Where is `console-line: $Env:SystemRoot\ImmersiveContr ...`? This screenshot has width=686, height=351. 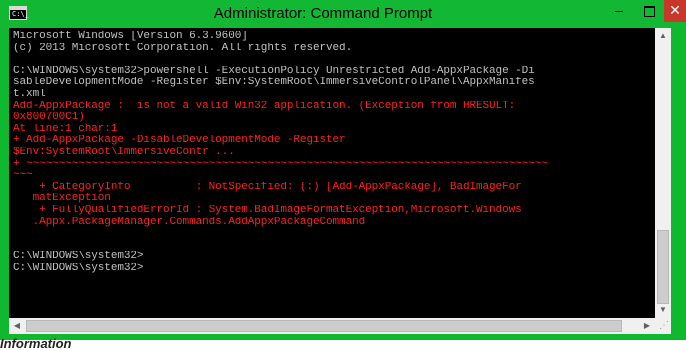
console-line: $Env:SystemRoot\ImmersiveContr ... is located at coordinates (124, 152).